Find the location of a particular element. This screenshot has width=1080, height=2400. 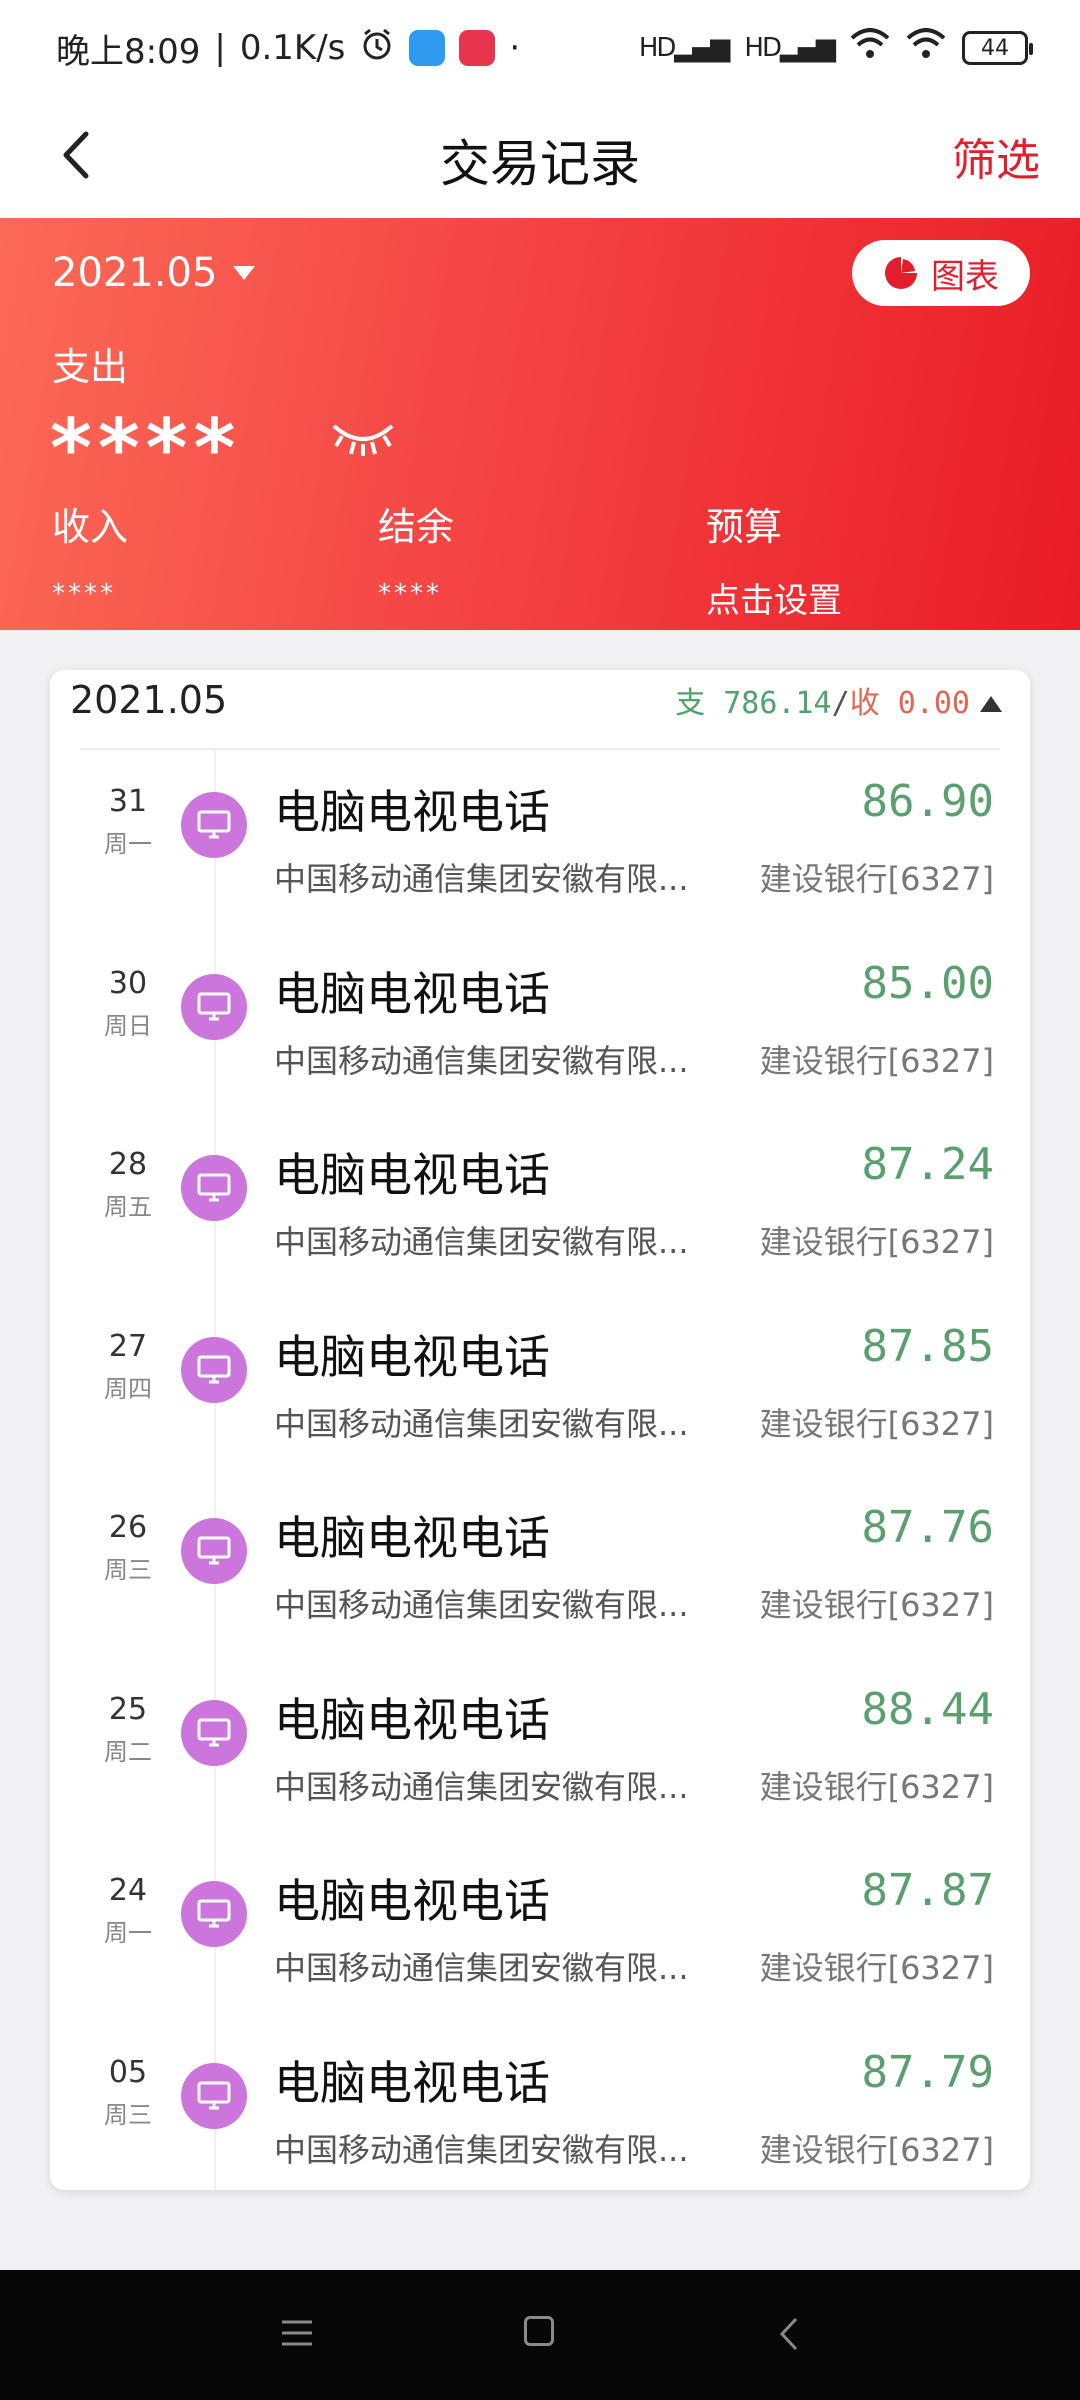

month-group-header: 2021.05 支 786.14/收 0.00 is located at coordinates (540, 710).